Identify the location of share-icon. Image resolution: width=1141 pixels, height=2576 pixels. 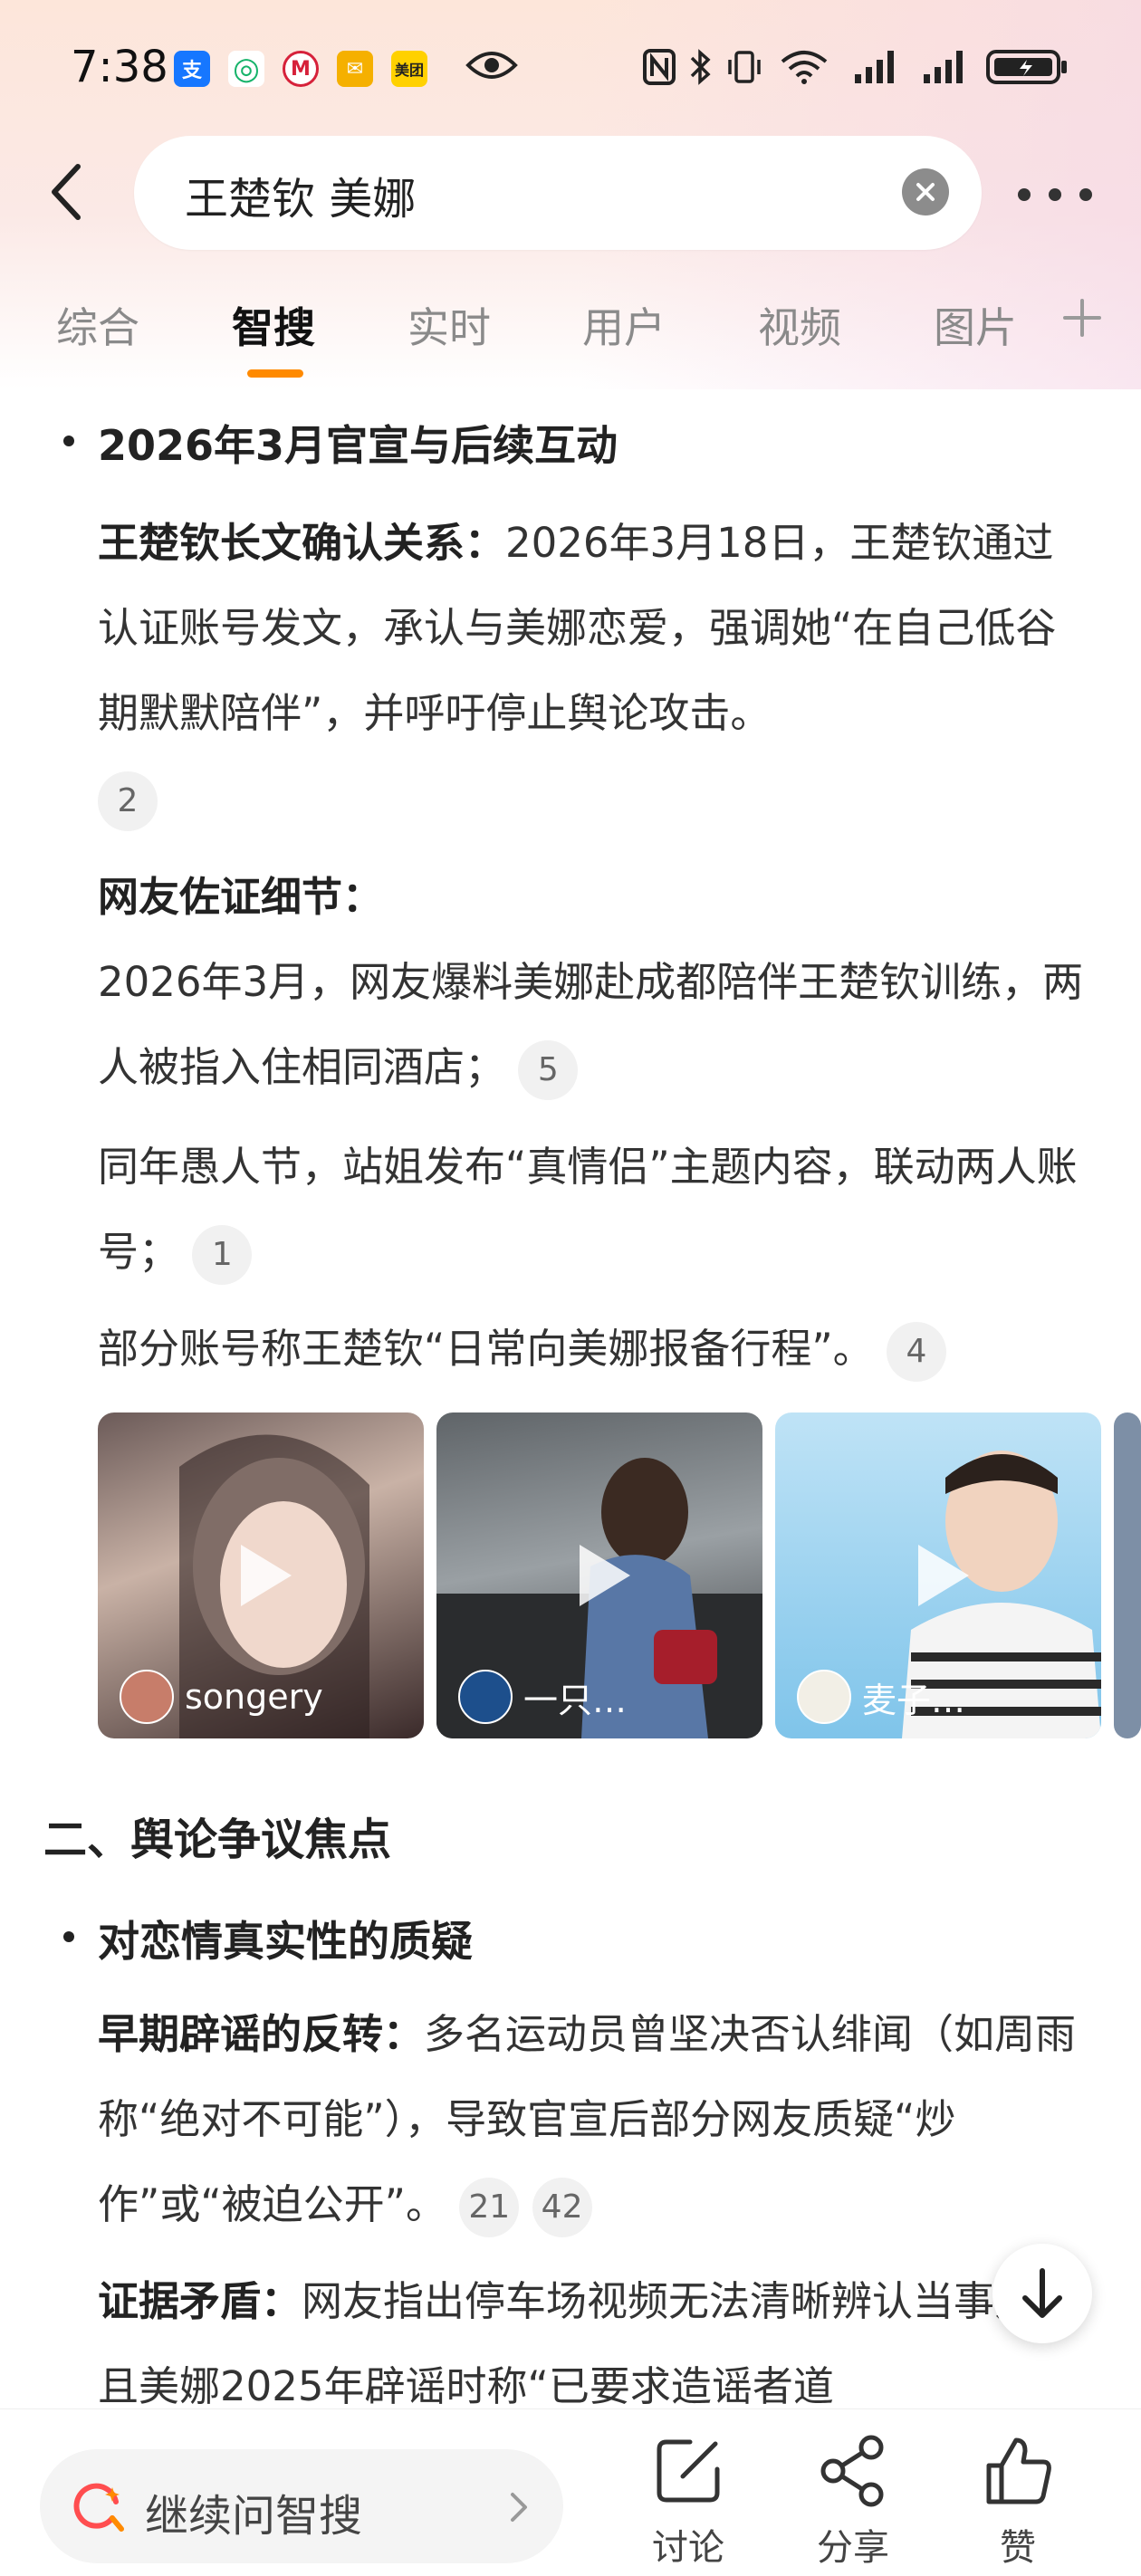
(852, 2471).